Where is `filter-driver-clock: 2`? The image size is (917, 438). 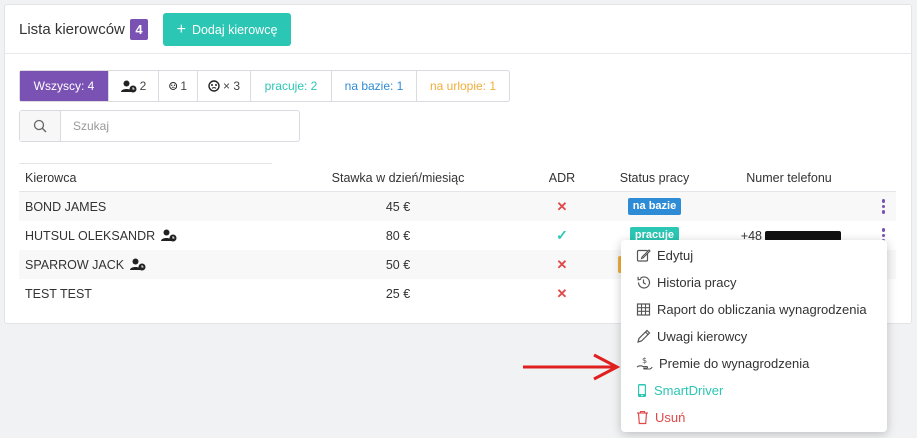
filter-driver-clock: 2 is located at coordinates (134, 86).